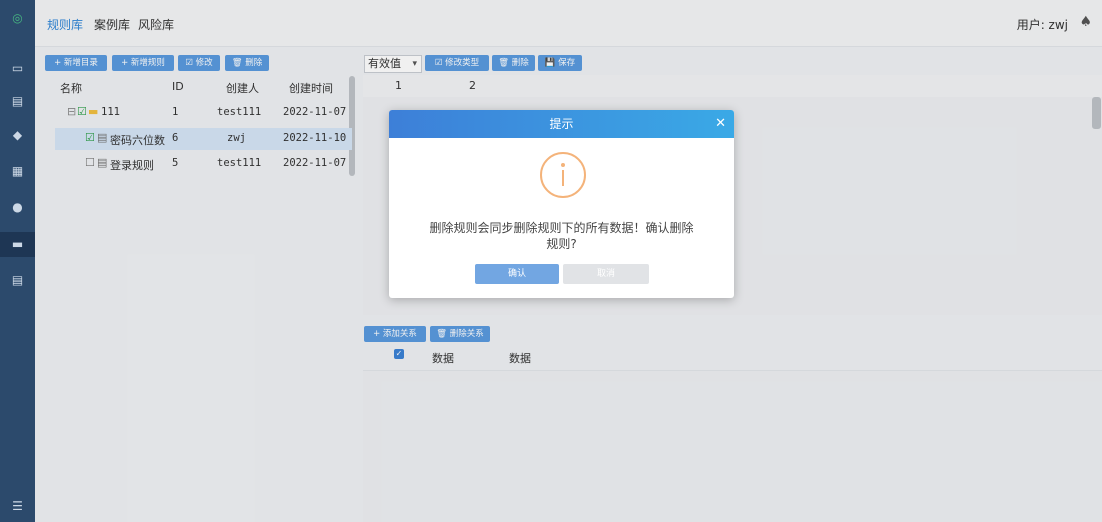  Describe the element at coordinates (561, 236) in the screenshot. I see `dialog-message: 删除规则会同步删除规则下的所有数据！确认删除规则?` at that location.